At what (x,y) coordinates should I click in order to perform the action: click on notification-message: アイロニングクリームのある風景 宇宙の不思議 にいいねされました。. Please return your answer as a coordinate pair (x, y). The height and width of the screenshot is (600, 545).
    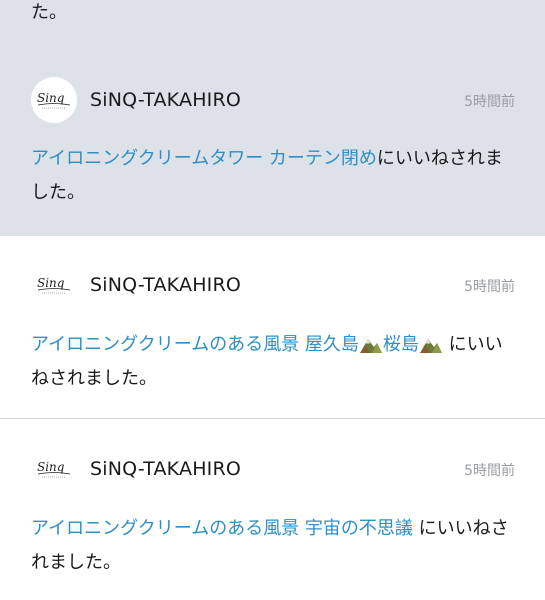
    Looking at the image, I should click on (271, 546).